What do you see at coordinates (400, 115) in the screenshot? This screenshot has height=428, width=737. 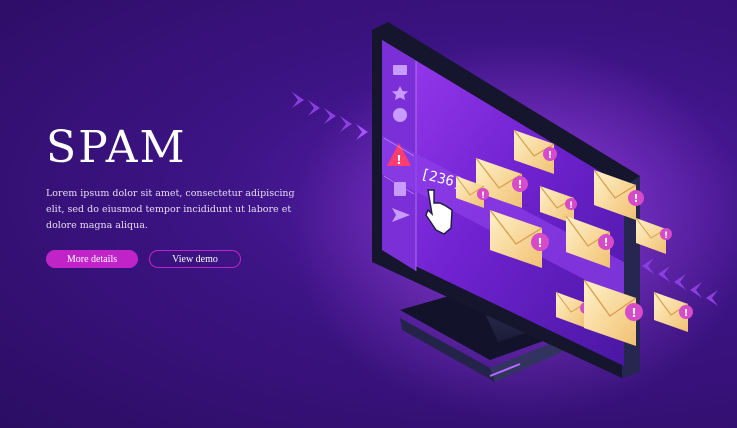 I see `clock-icon` at bounding box center [400, 115].